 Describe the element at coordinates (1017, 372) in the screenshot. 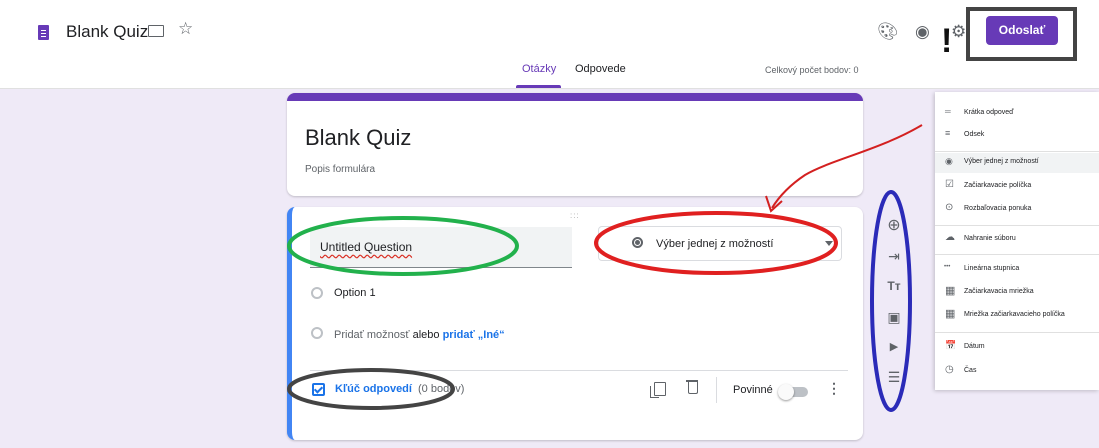

I see `menu-item-time: ◷ Čas` at that location.